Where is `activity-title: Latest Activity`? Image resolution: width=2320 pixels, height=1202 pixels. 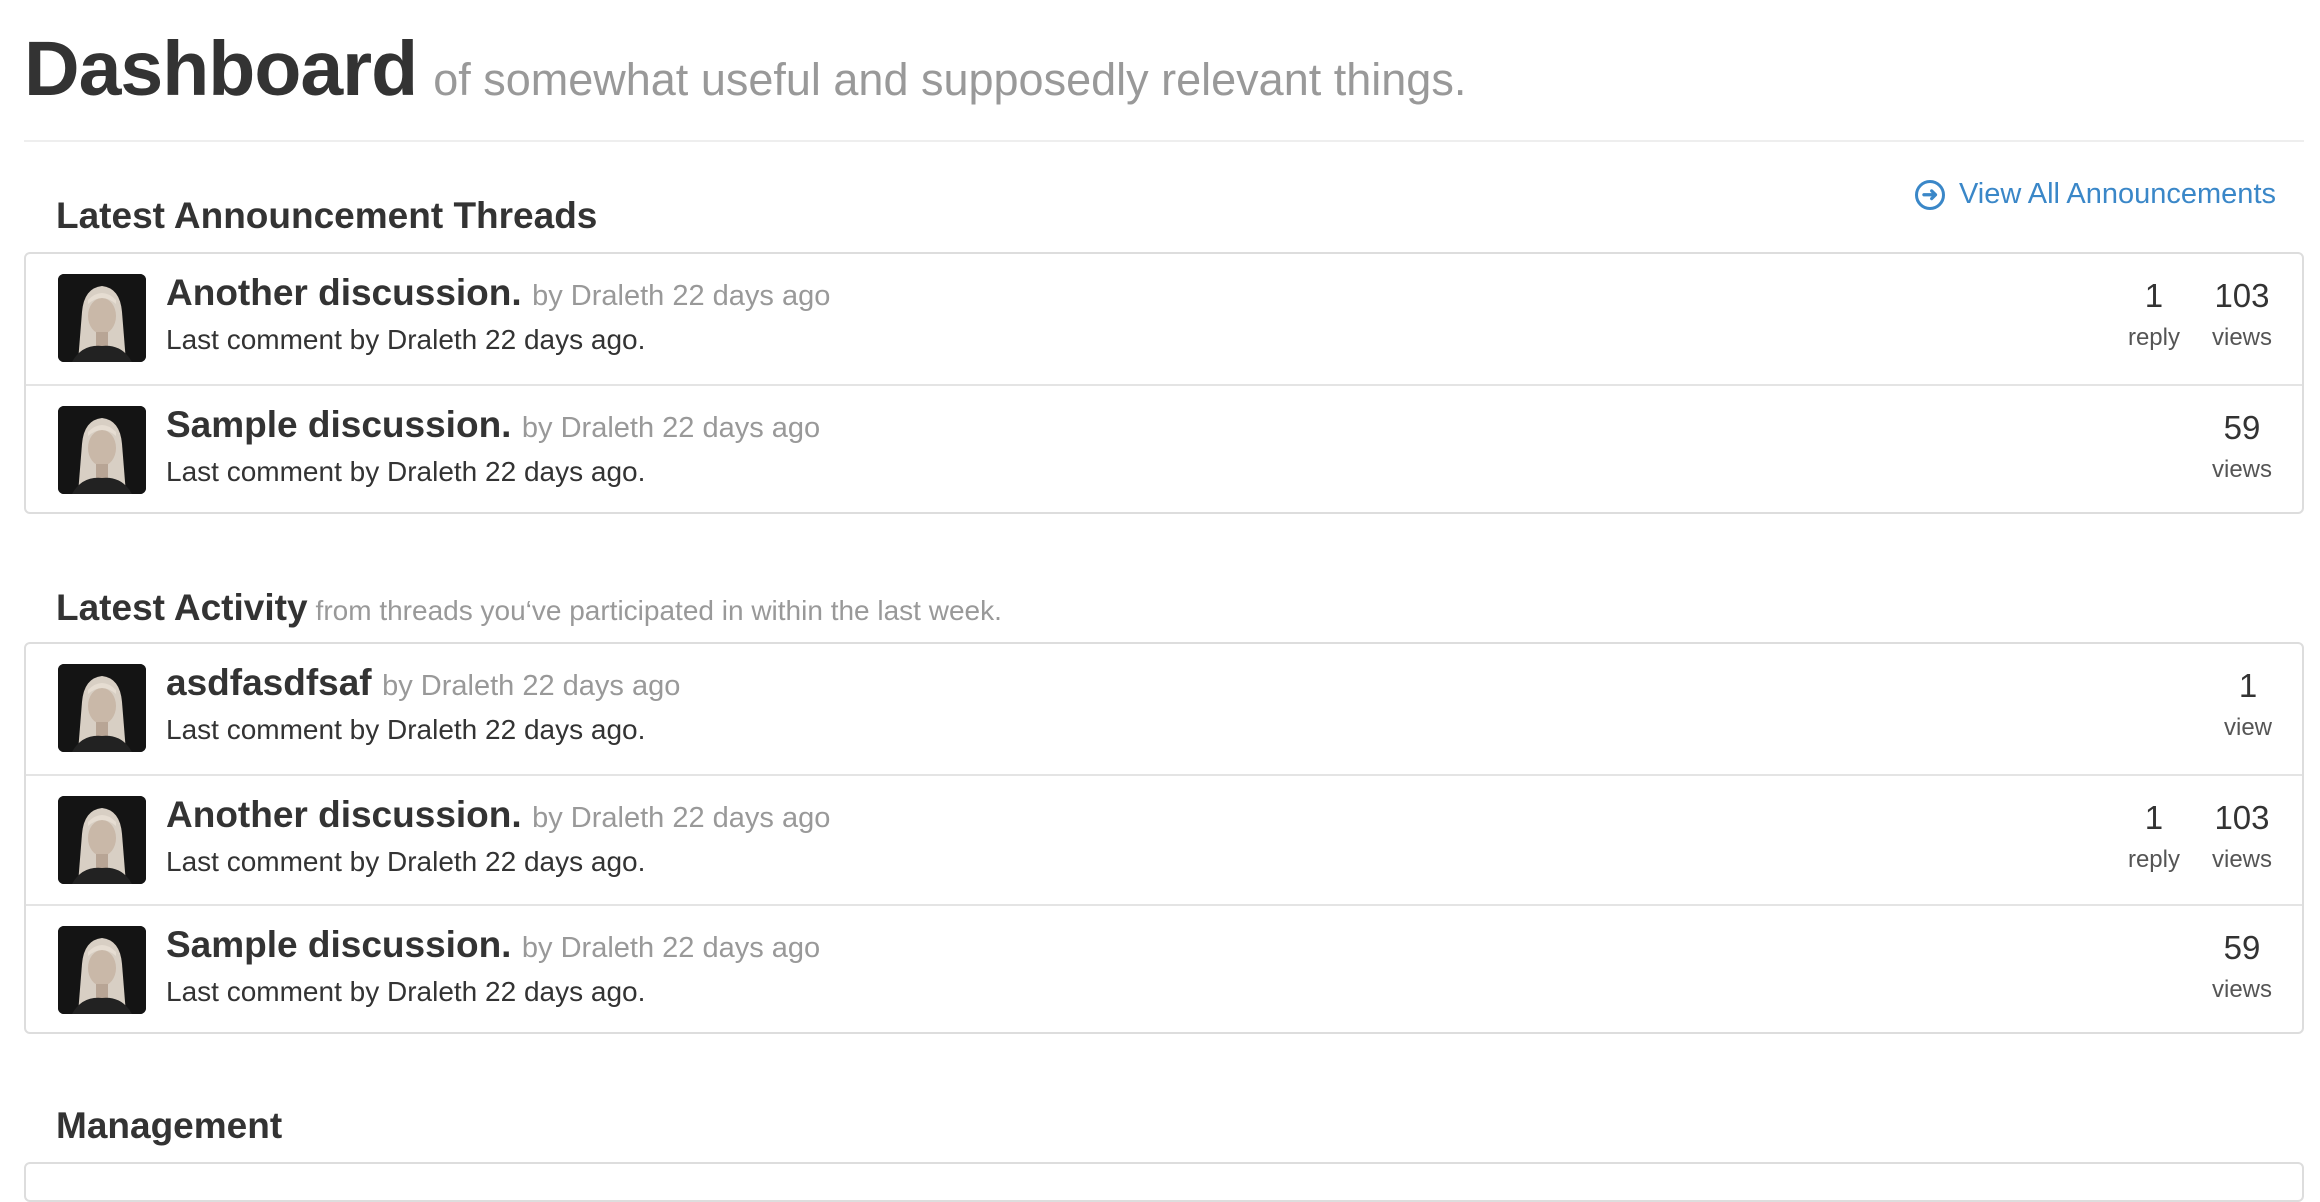
activity-title: Latest Activity is located at coordinates (182, 607).